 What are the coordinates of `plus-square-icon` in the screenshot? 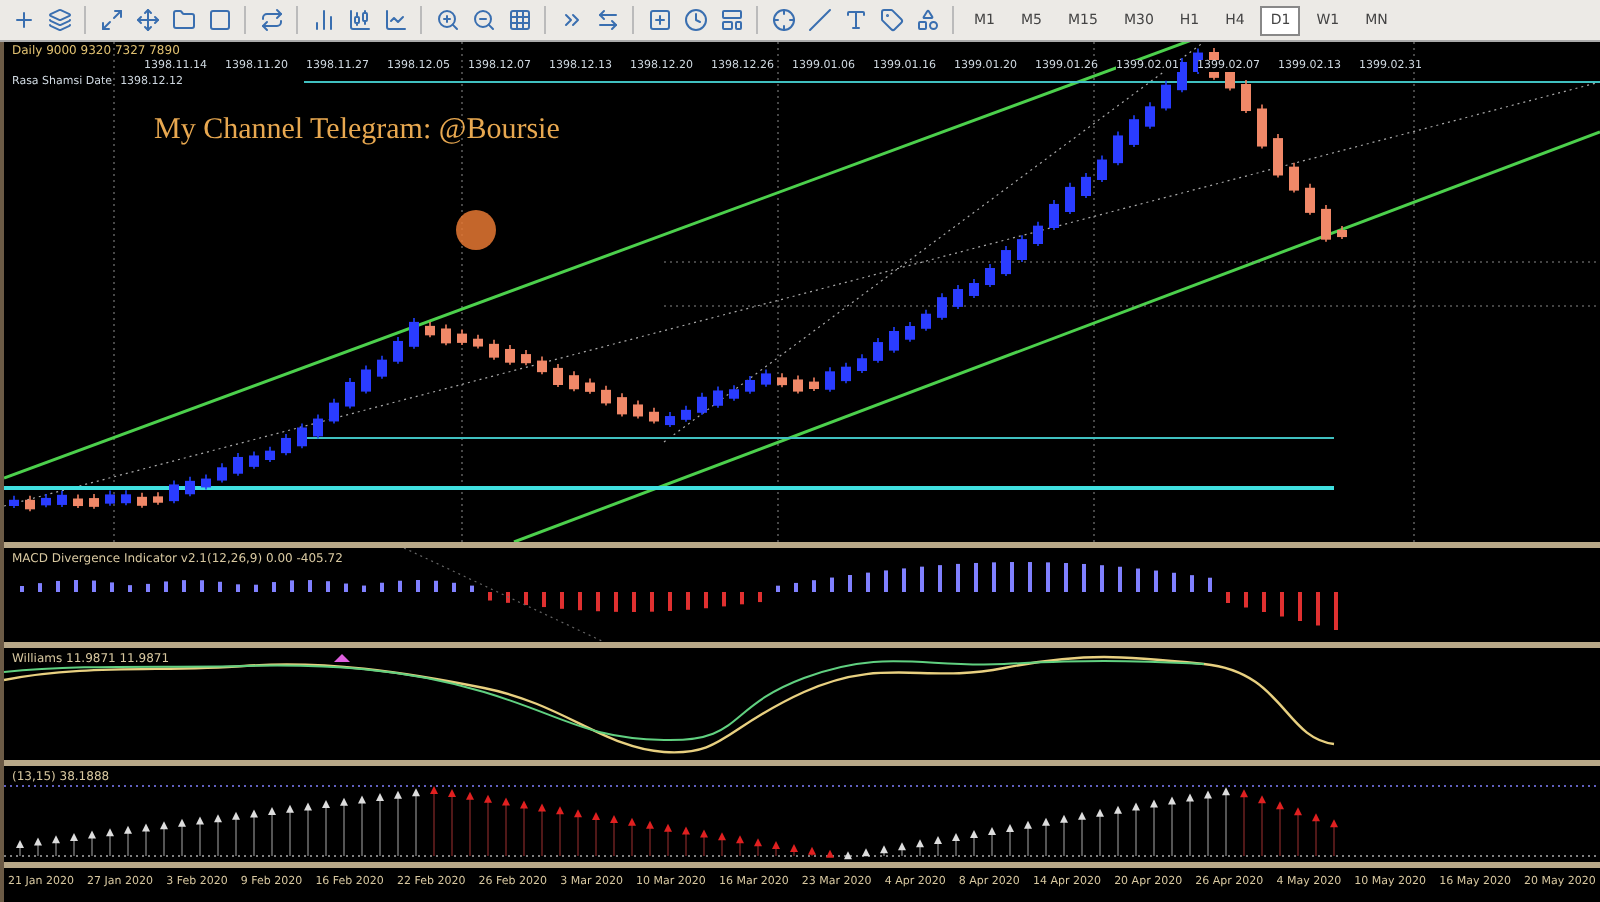 It's located at (659, 20).